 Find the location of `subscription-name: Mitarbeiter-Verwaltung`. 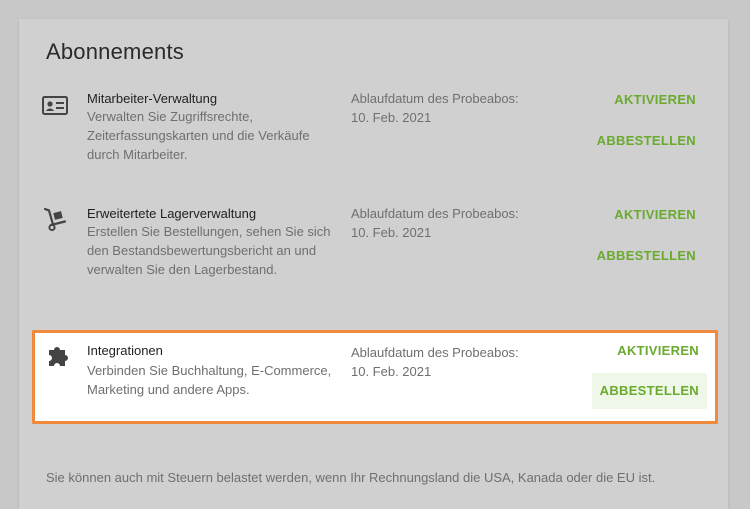

subscription-name: Mitarbeiter-Verwaltung is located at coordinates (152, 98).